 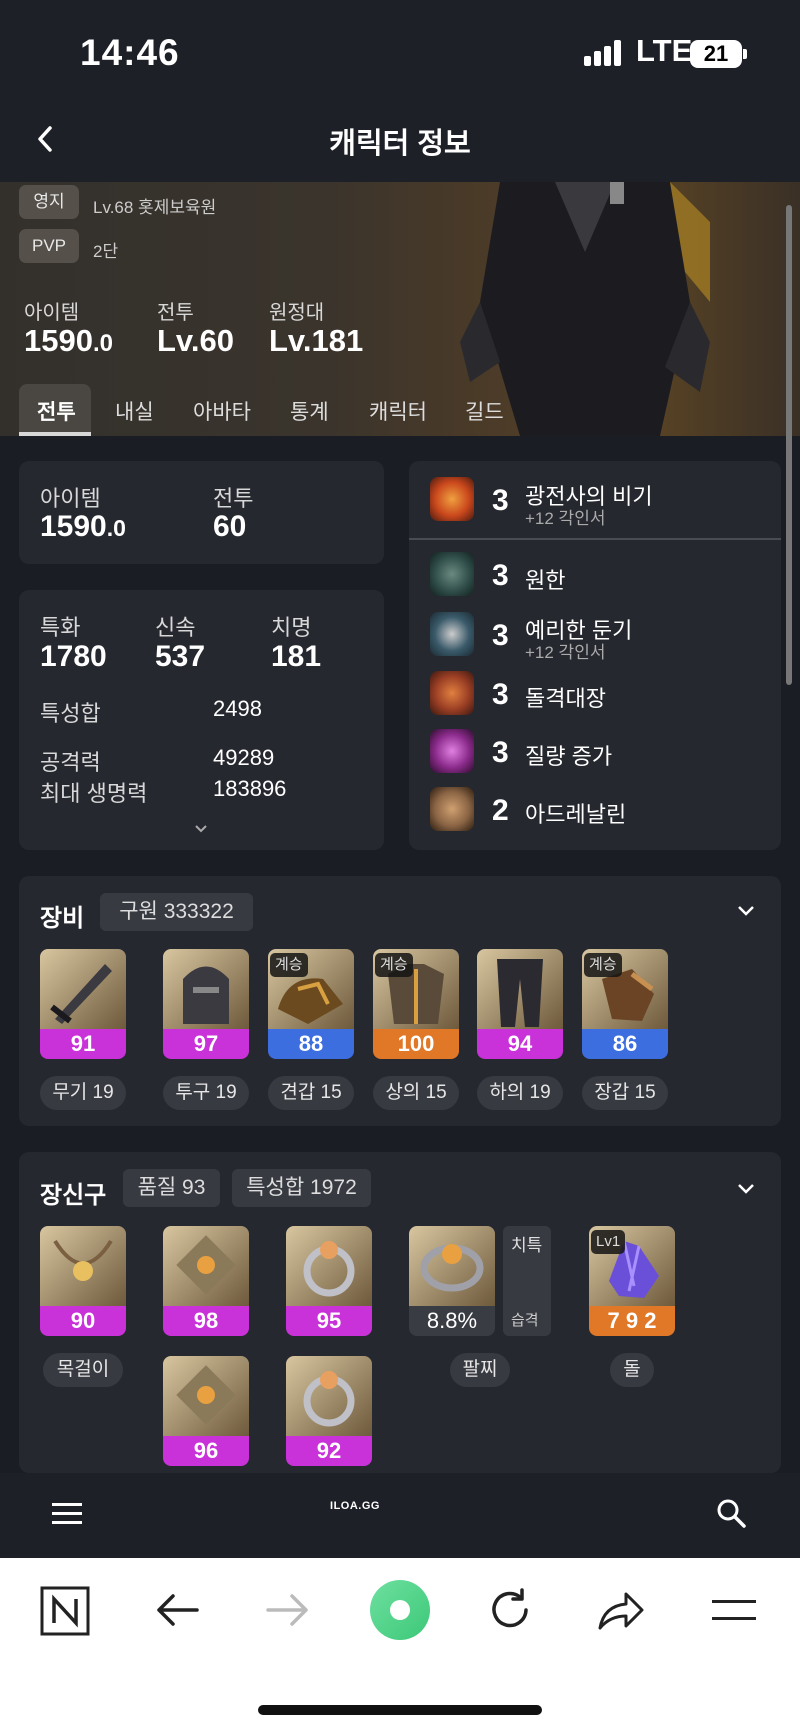 I want to click on acc-slot-earring-2: 96, so click(x=206, y=1411).